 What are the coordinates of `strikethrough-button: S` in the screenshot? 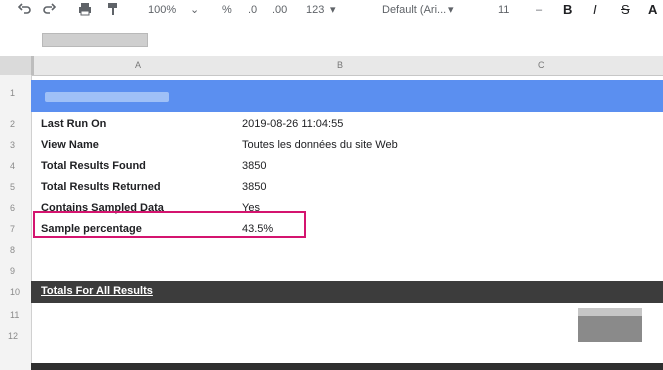 It's located at (625, 10).